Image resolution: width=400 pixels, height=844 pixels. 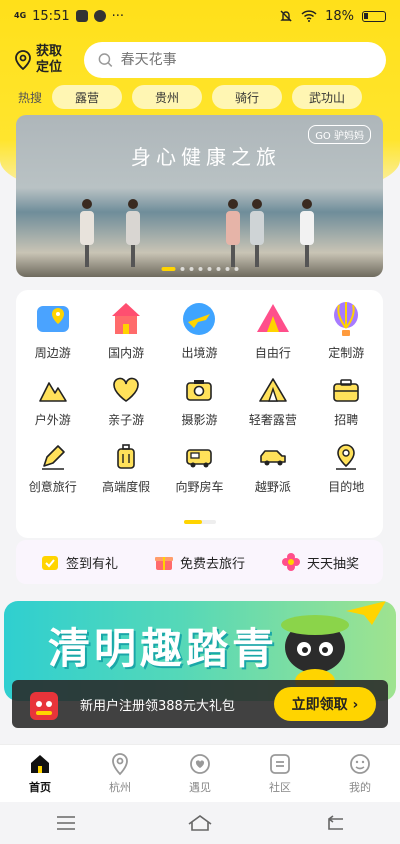 I want to click on mute-icon, so click(x=286, y=16).